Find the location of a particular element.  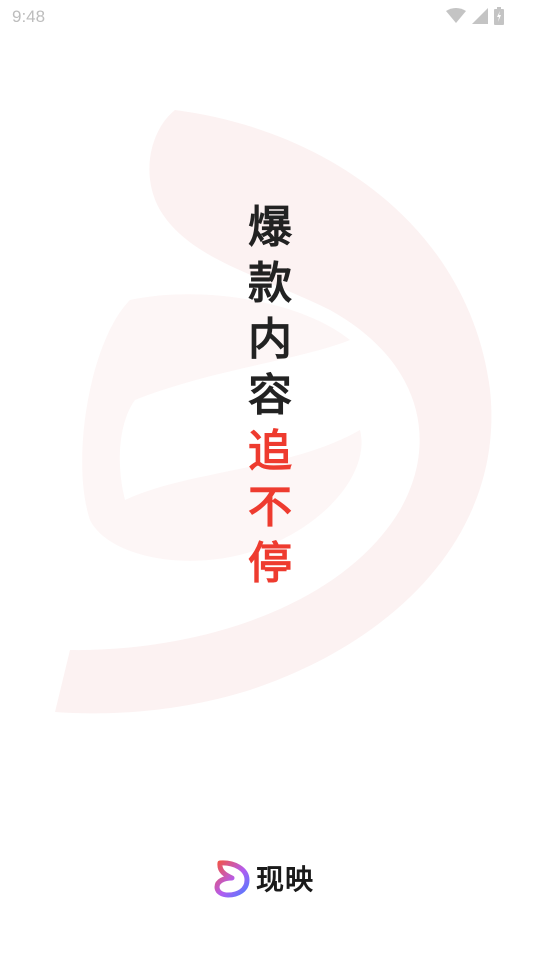

brand: 现映 is located at coordinates (264, 878).